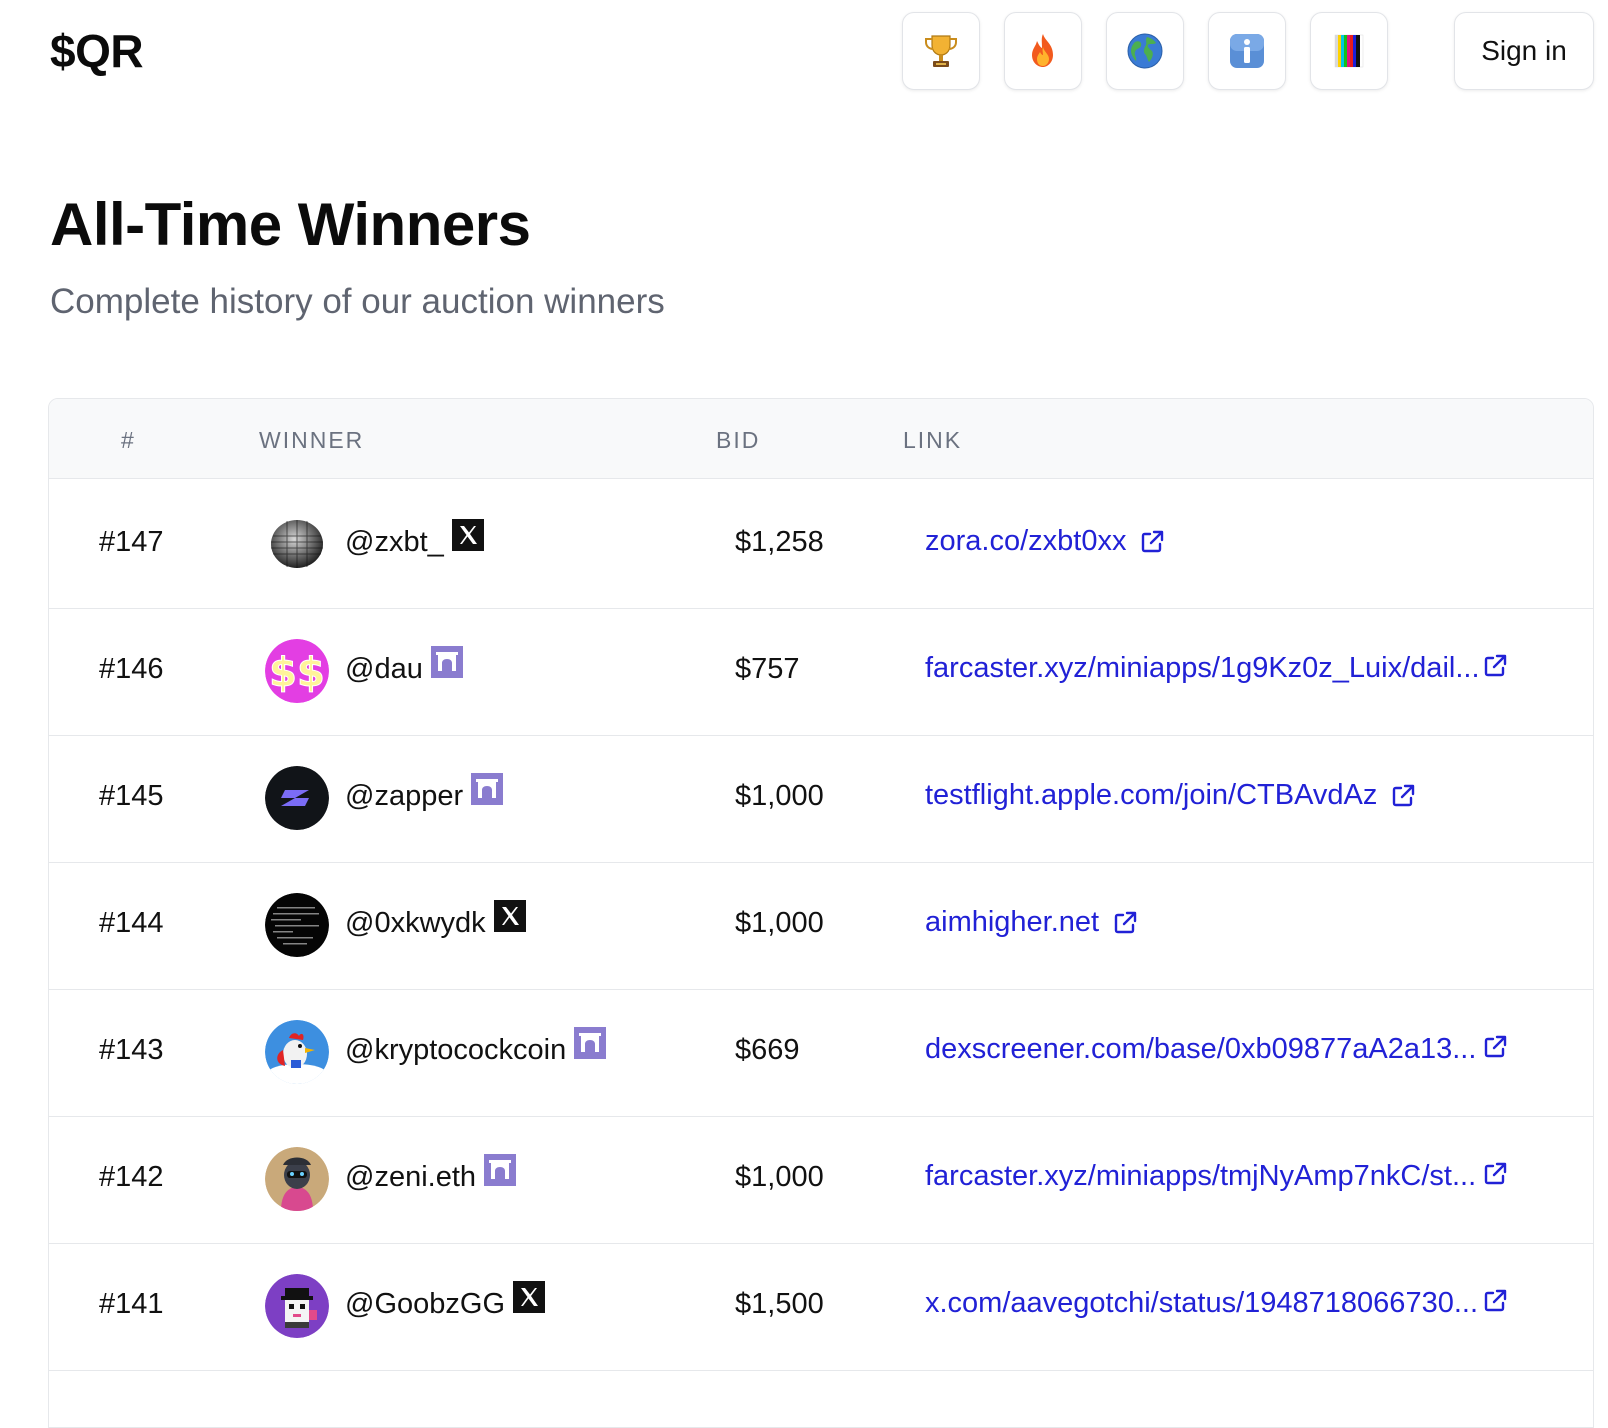 This screenshot has height=1428, width=1608. I want to click on winner-handle: @GoobzGG, so click(445, 1301).